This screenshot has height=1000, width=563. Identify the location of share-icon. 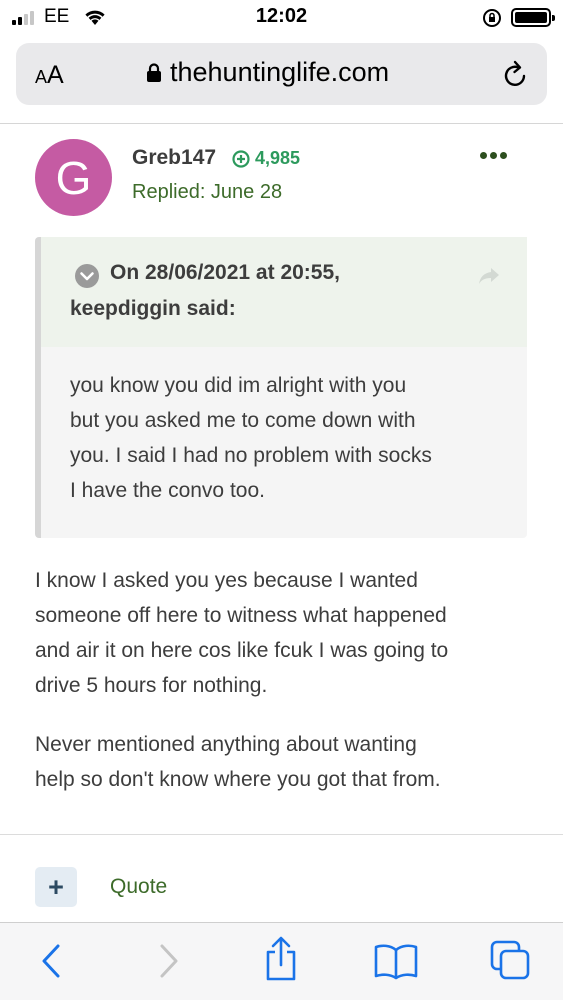
(281, 959).